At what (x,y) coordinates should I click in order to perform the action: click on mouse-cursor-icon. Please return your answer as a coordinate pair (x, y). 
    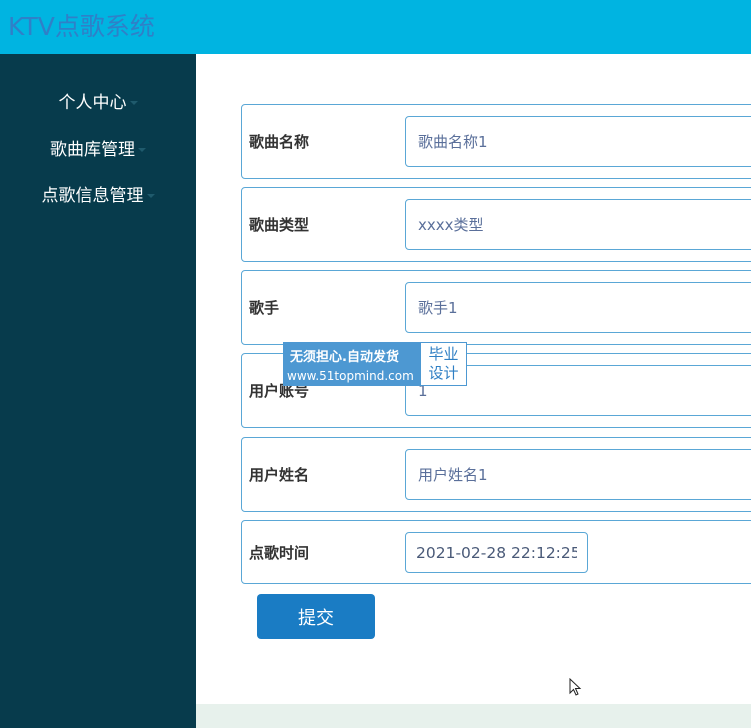
    Looking at the image, I should click on (575, 687).